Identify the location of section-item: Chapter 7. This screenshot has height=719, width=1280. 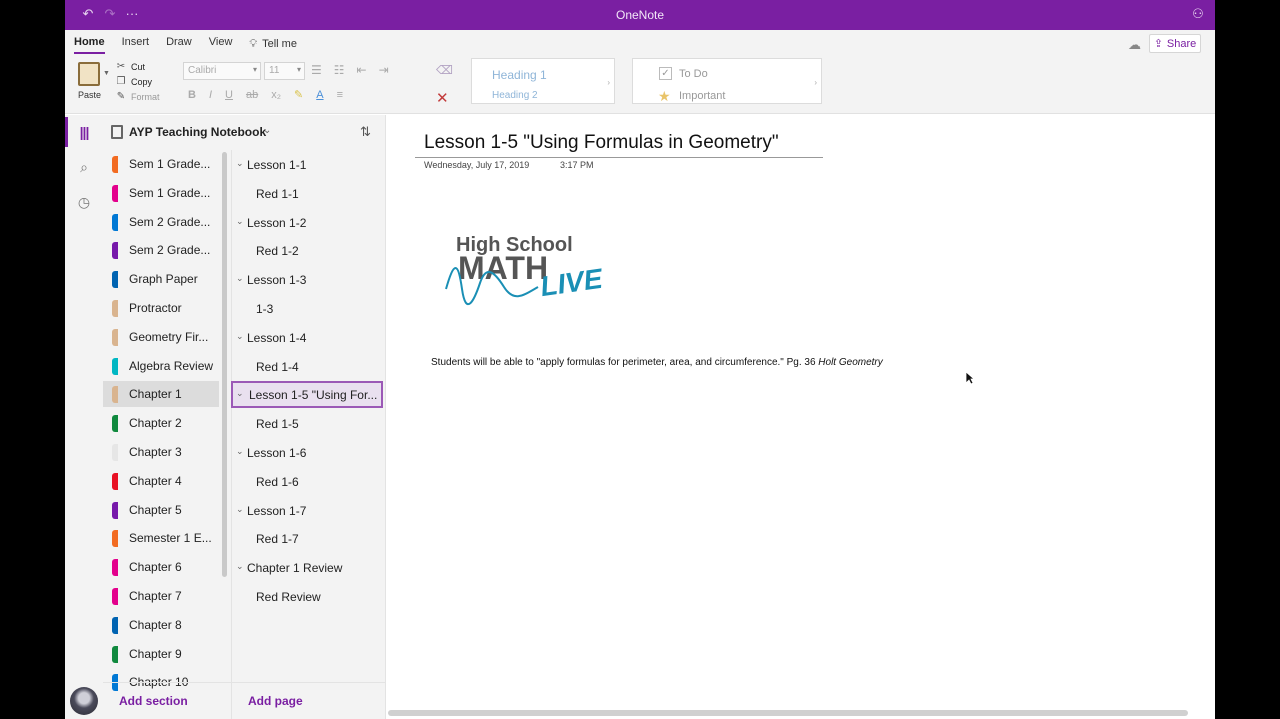
(161, 596).